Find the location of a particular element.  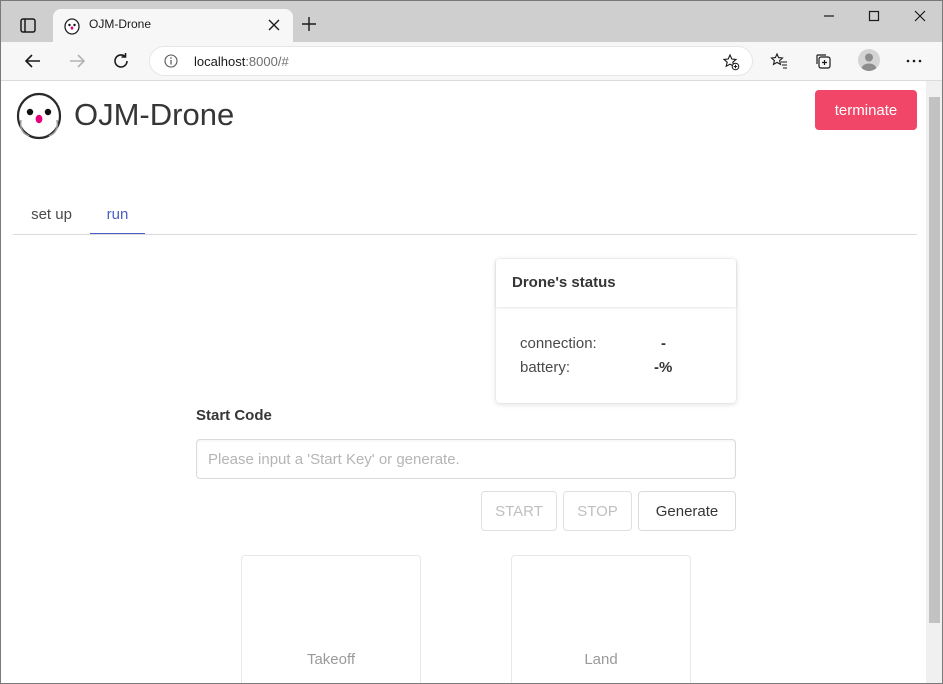

connection-value: - is located at coordinates (663, 343).